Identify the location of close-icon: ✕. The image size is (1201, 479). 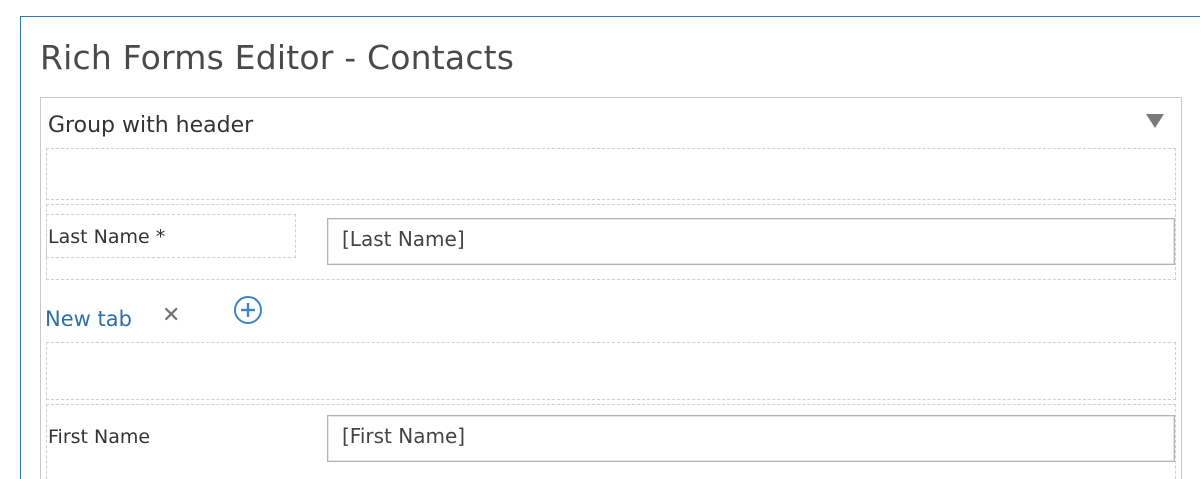
(171, 315).